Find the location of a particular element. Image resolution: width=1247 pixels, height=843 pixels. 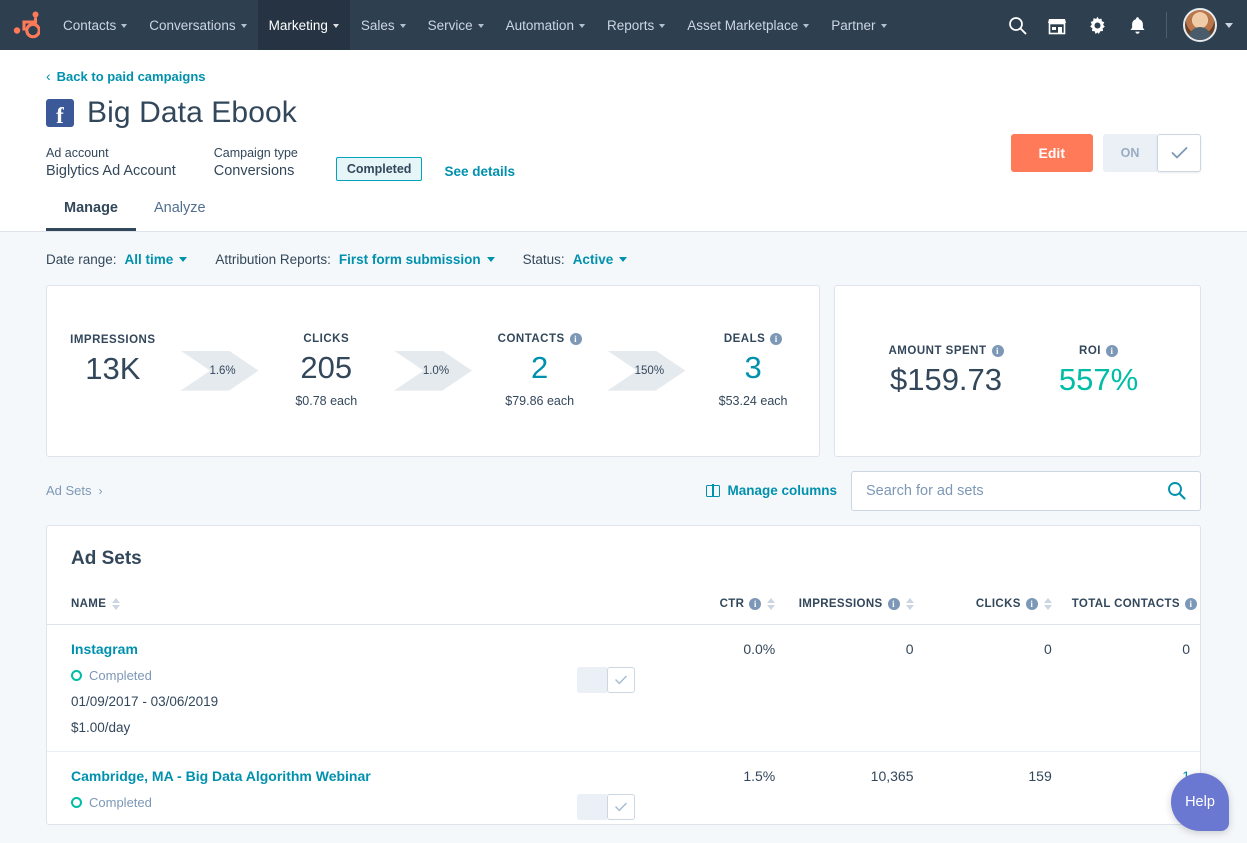

nav-item-partner: Partner is located at coordinates (858, 25).